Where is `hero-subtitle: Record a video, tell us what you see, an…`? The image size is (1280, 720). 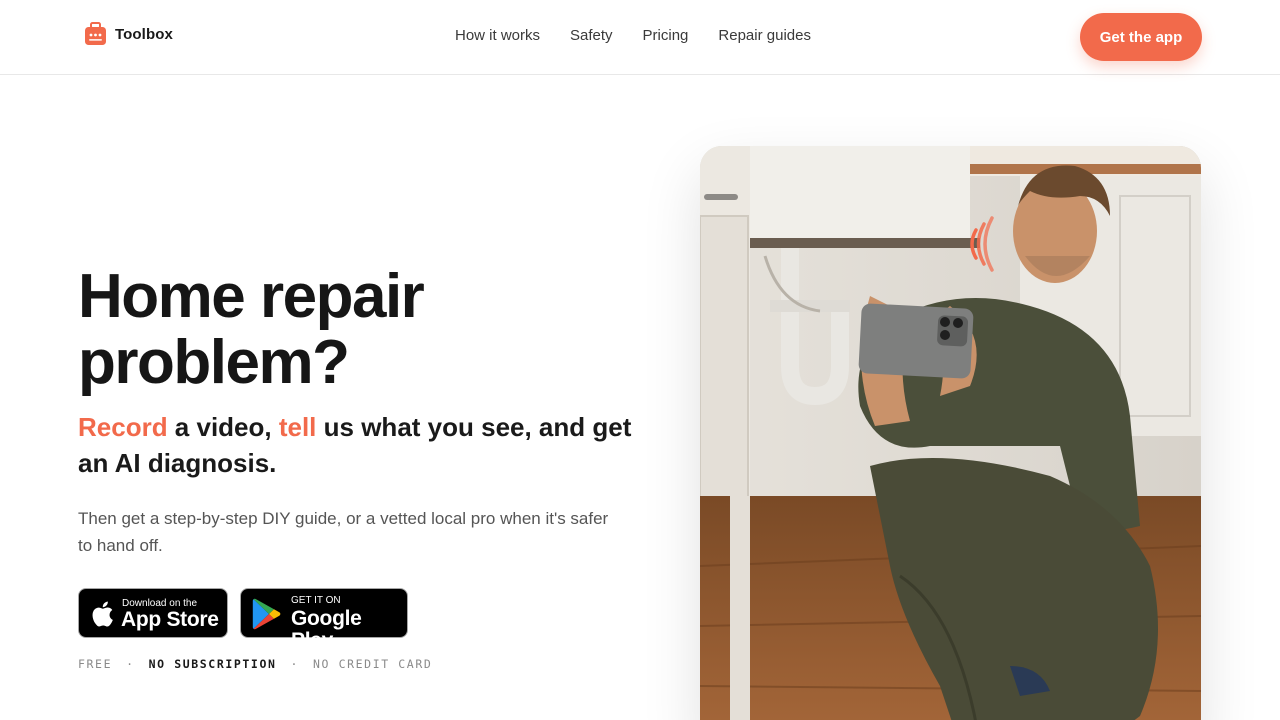
hero-subtitle: Record a video, tell us what you see, an… is located at coordinates (358, 445).